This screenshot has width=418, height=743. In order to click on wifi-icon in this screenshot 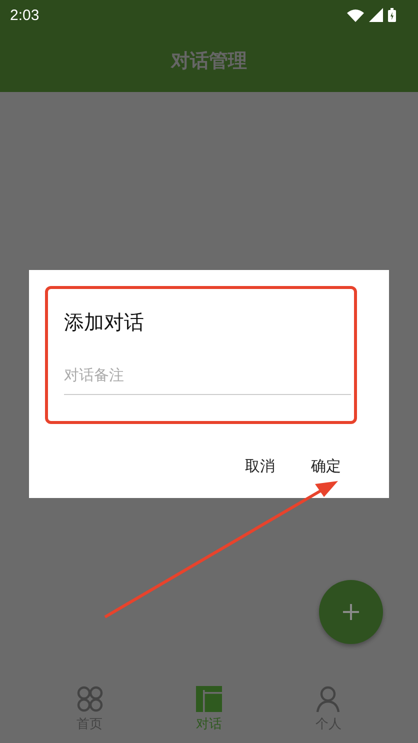, I will do `click(355, 15)`.